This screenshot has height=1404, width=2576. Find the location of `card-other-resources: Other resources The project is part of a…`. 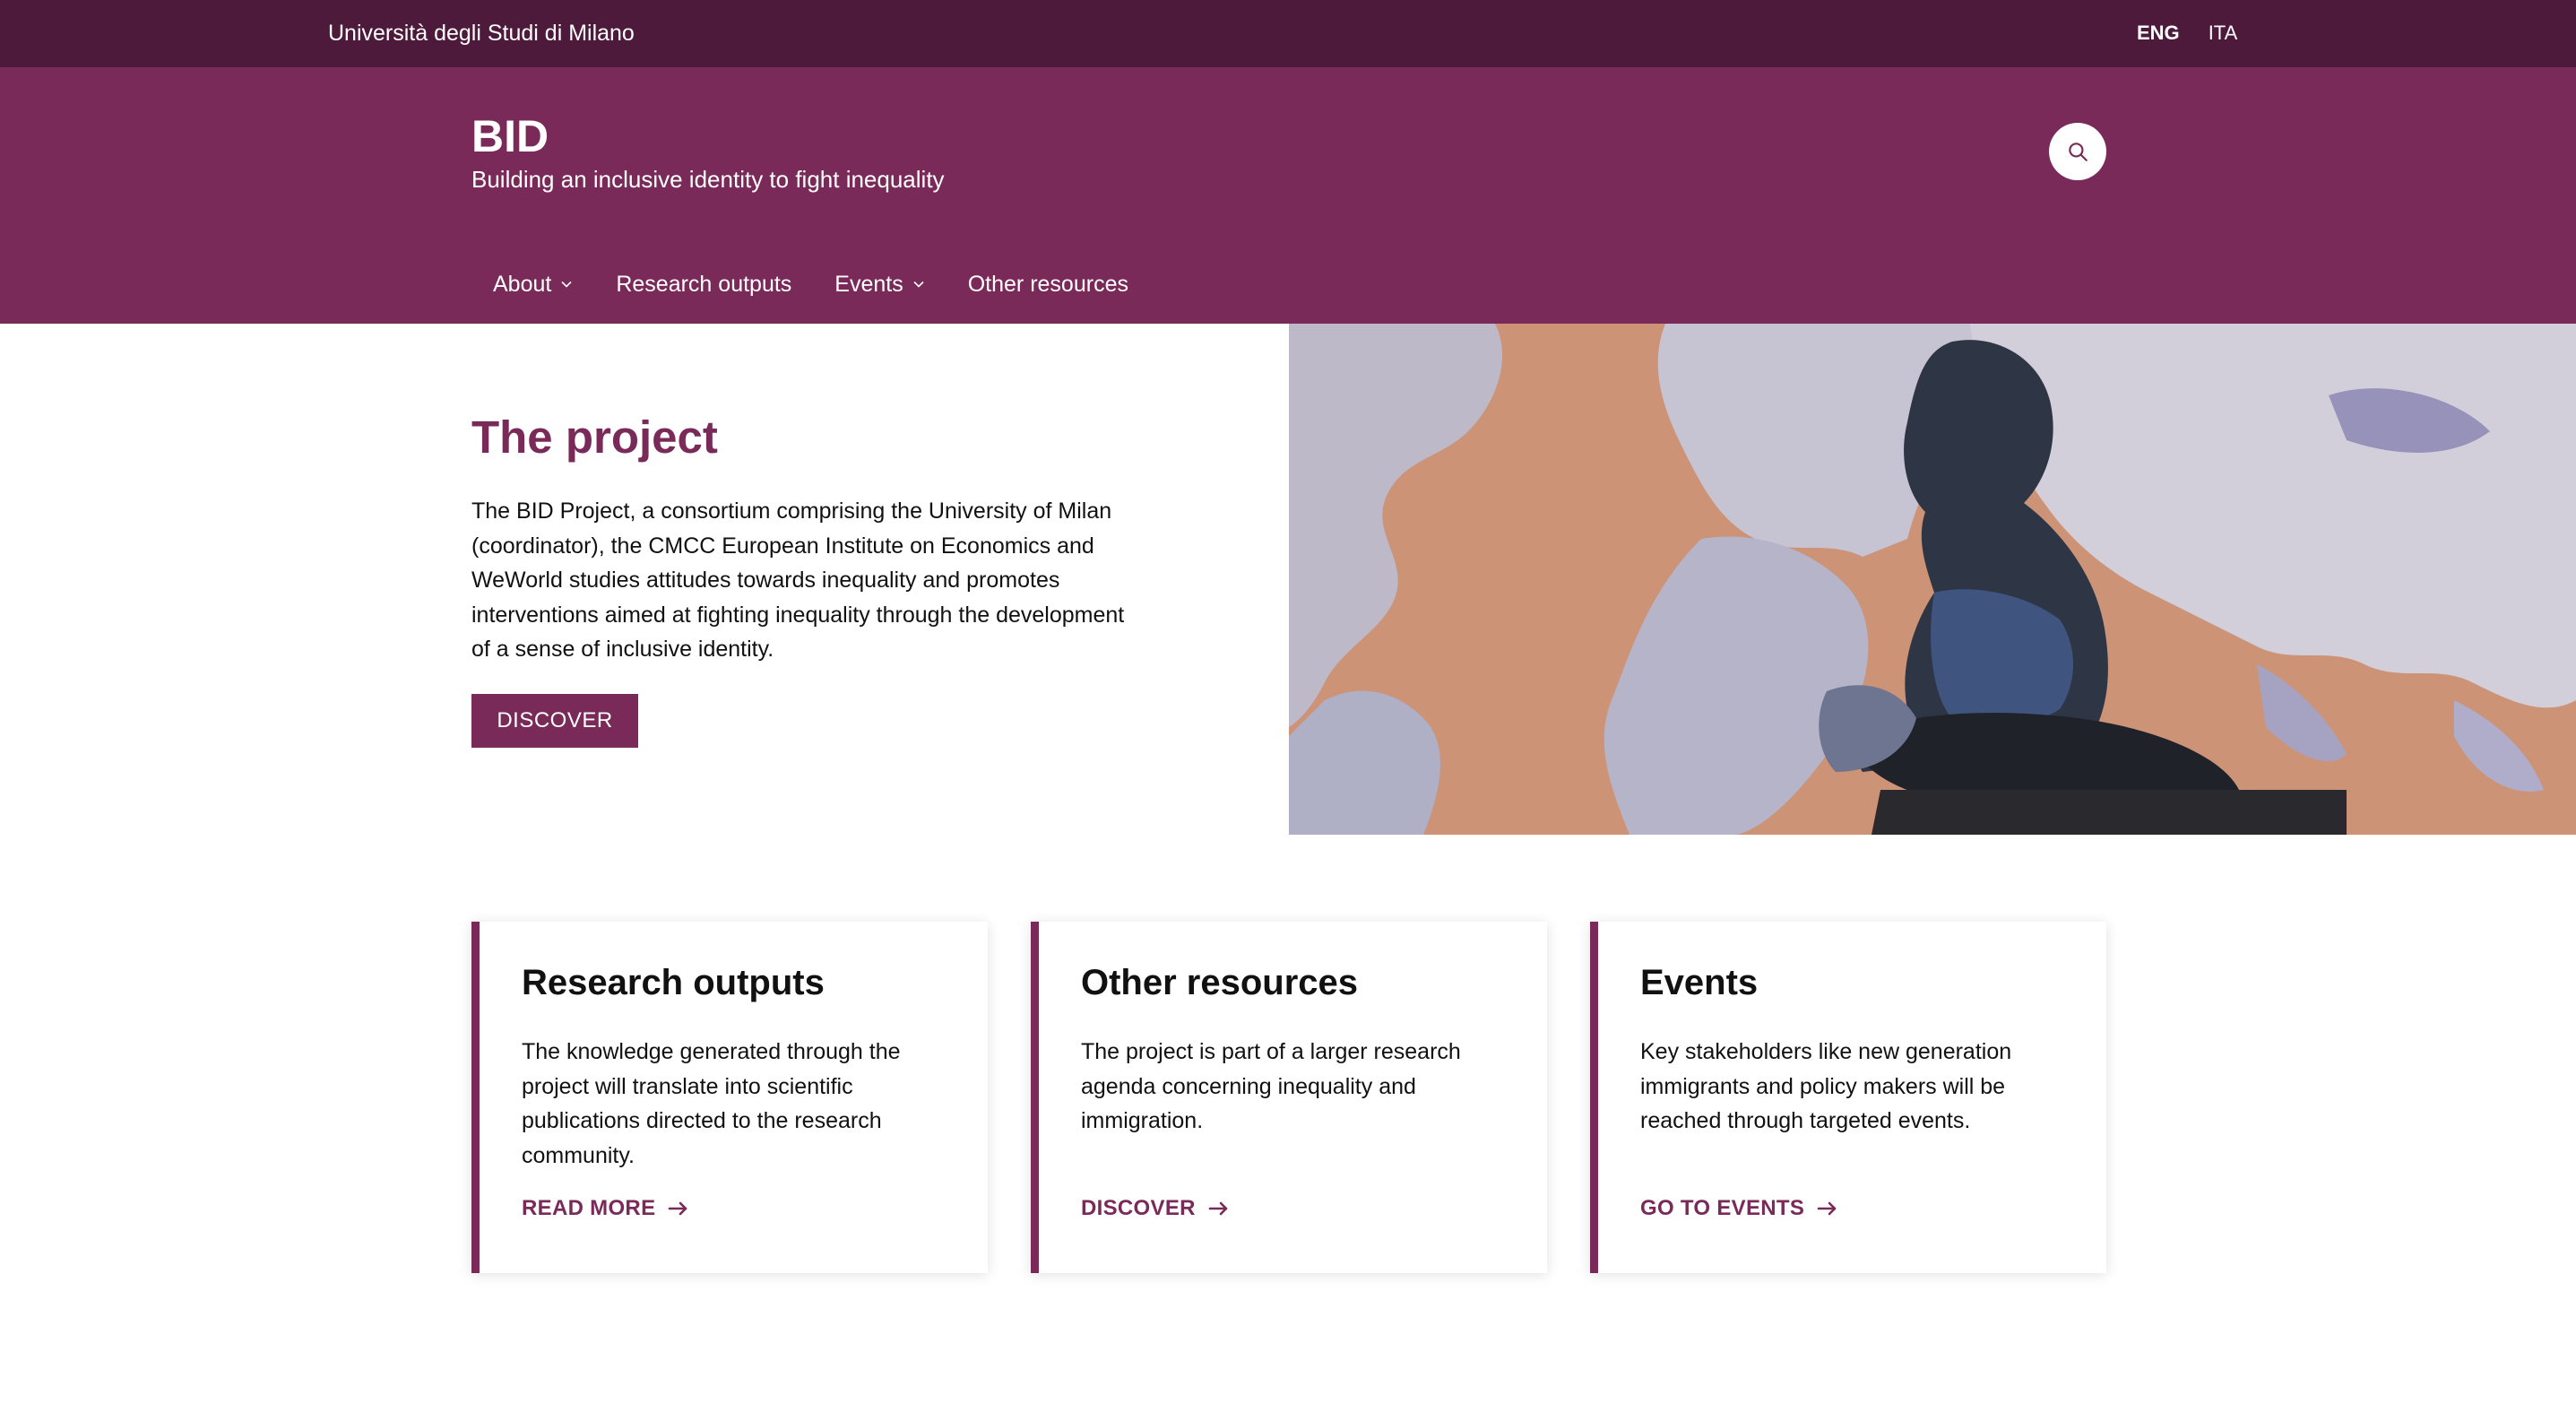

card-other-resources: Other resources The project is part of a… is located at coordinates (1289, 1097).